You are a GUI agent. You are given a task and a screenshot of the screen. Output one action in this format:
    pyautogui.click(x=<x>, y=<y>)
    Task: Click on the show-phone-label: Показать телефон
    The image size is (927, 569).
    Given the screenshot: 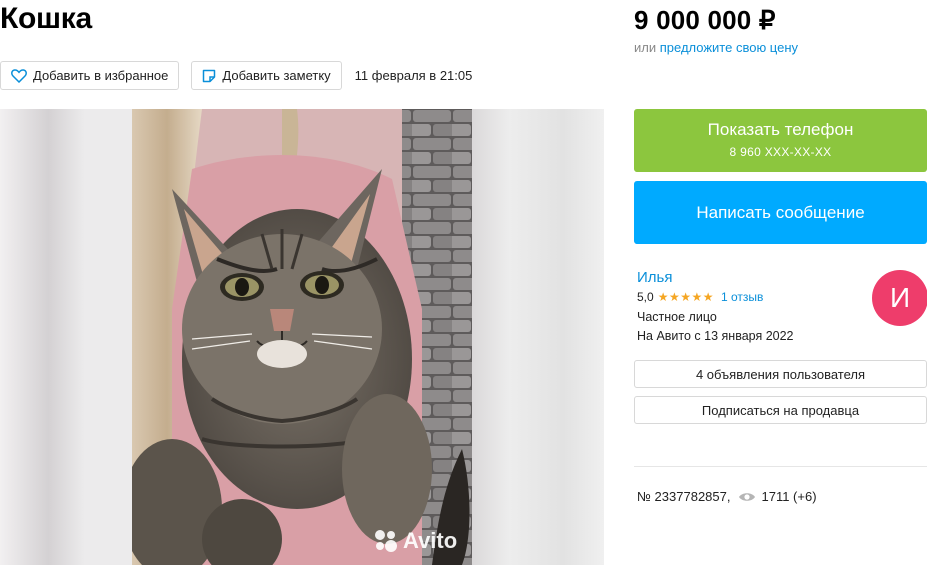 What is the action you would take?
    pyautogui.click(x=780, y=129)
    